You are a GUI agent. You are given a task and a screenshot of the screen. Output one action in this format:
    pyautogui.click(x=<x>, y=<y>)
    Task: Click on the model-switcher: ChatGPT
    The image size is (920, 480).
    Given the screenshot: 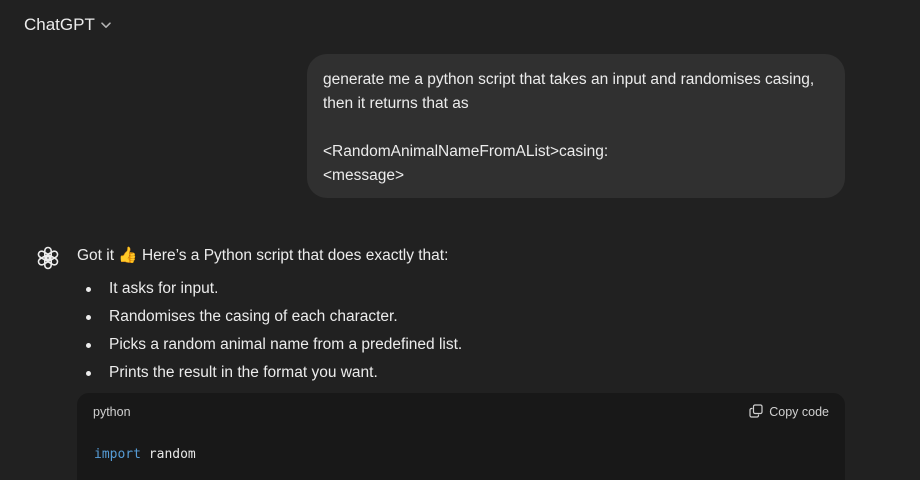 What is the action you would take?
    pyautogui.click(x=67, y=25)
    